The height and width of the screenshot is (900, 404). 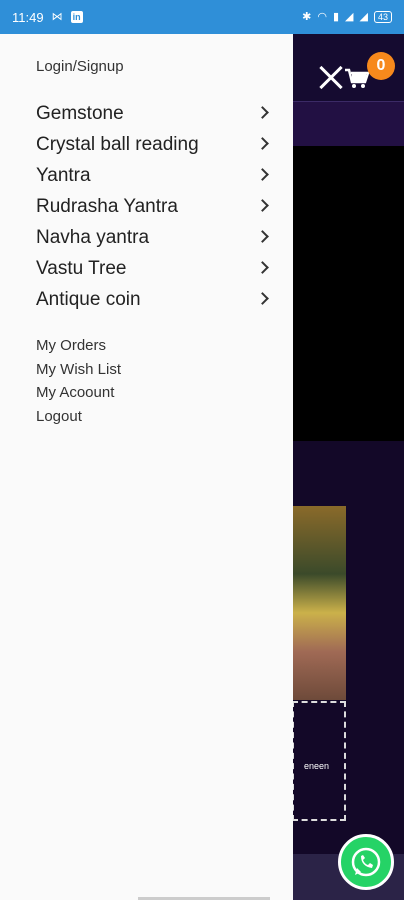 I want to click on whatsapp-button, so click(x=366, y=862).